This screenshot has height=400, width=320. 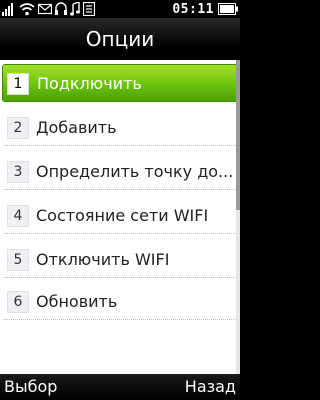 I want to click on menu-item-wifi-status: 4 Состояние сети WIFI, so click(x=121, y=216).